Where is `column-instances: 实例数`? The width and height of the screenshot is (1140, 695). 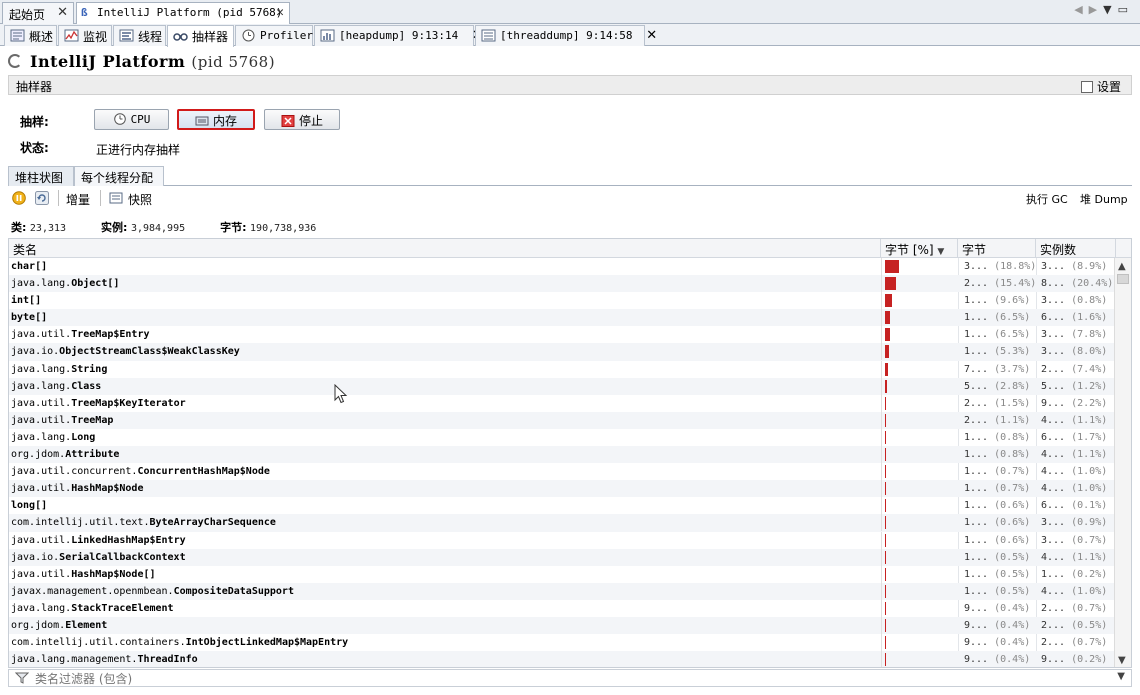
column-instances: 实例数 is located at coordinates (1076, 248).